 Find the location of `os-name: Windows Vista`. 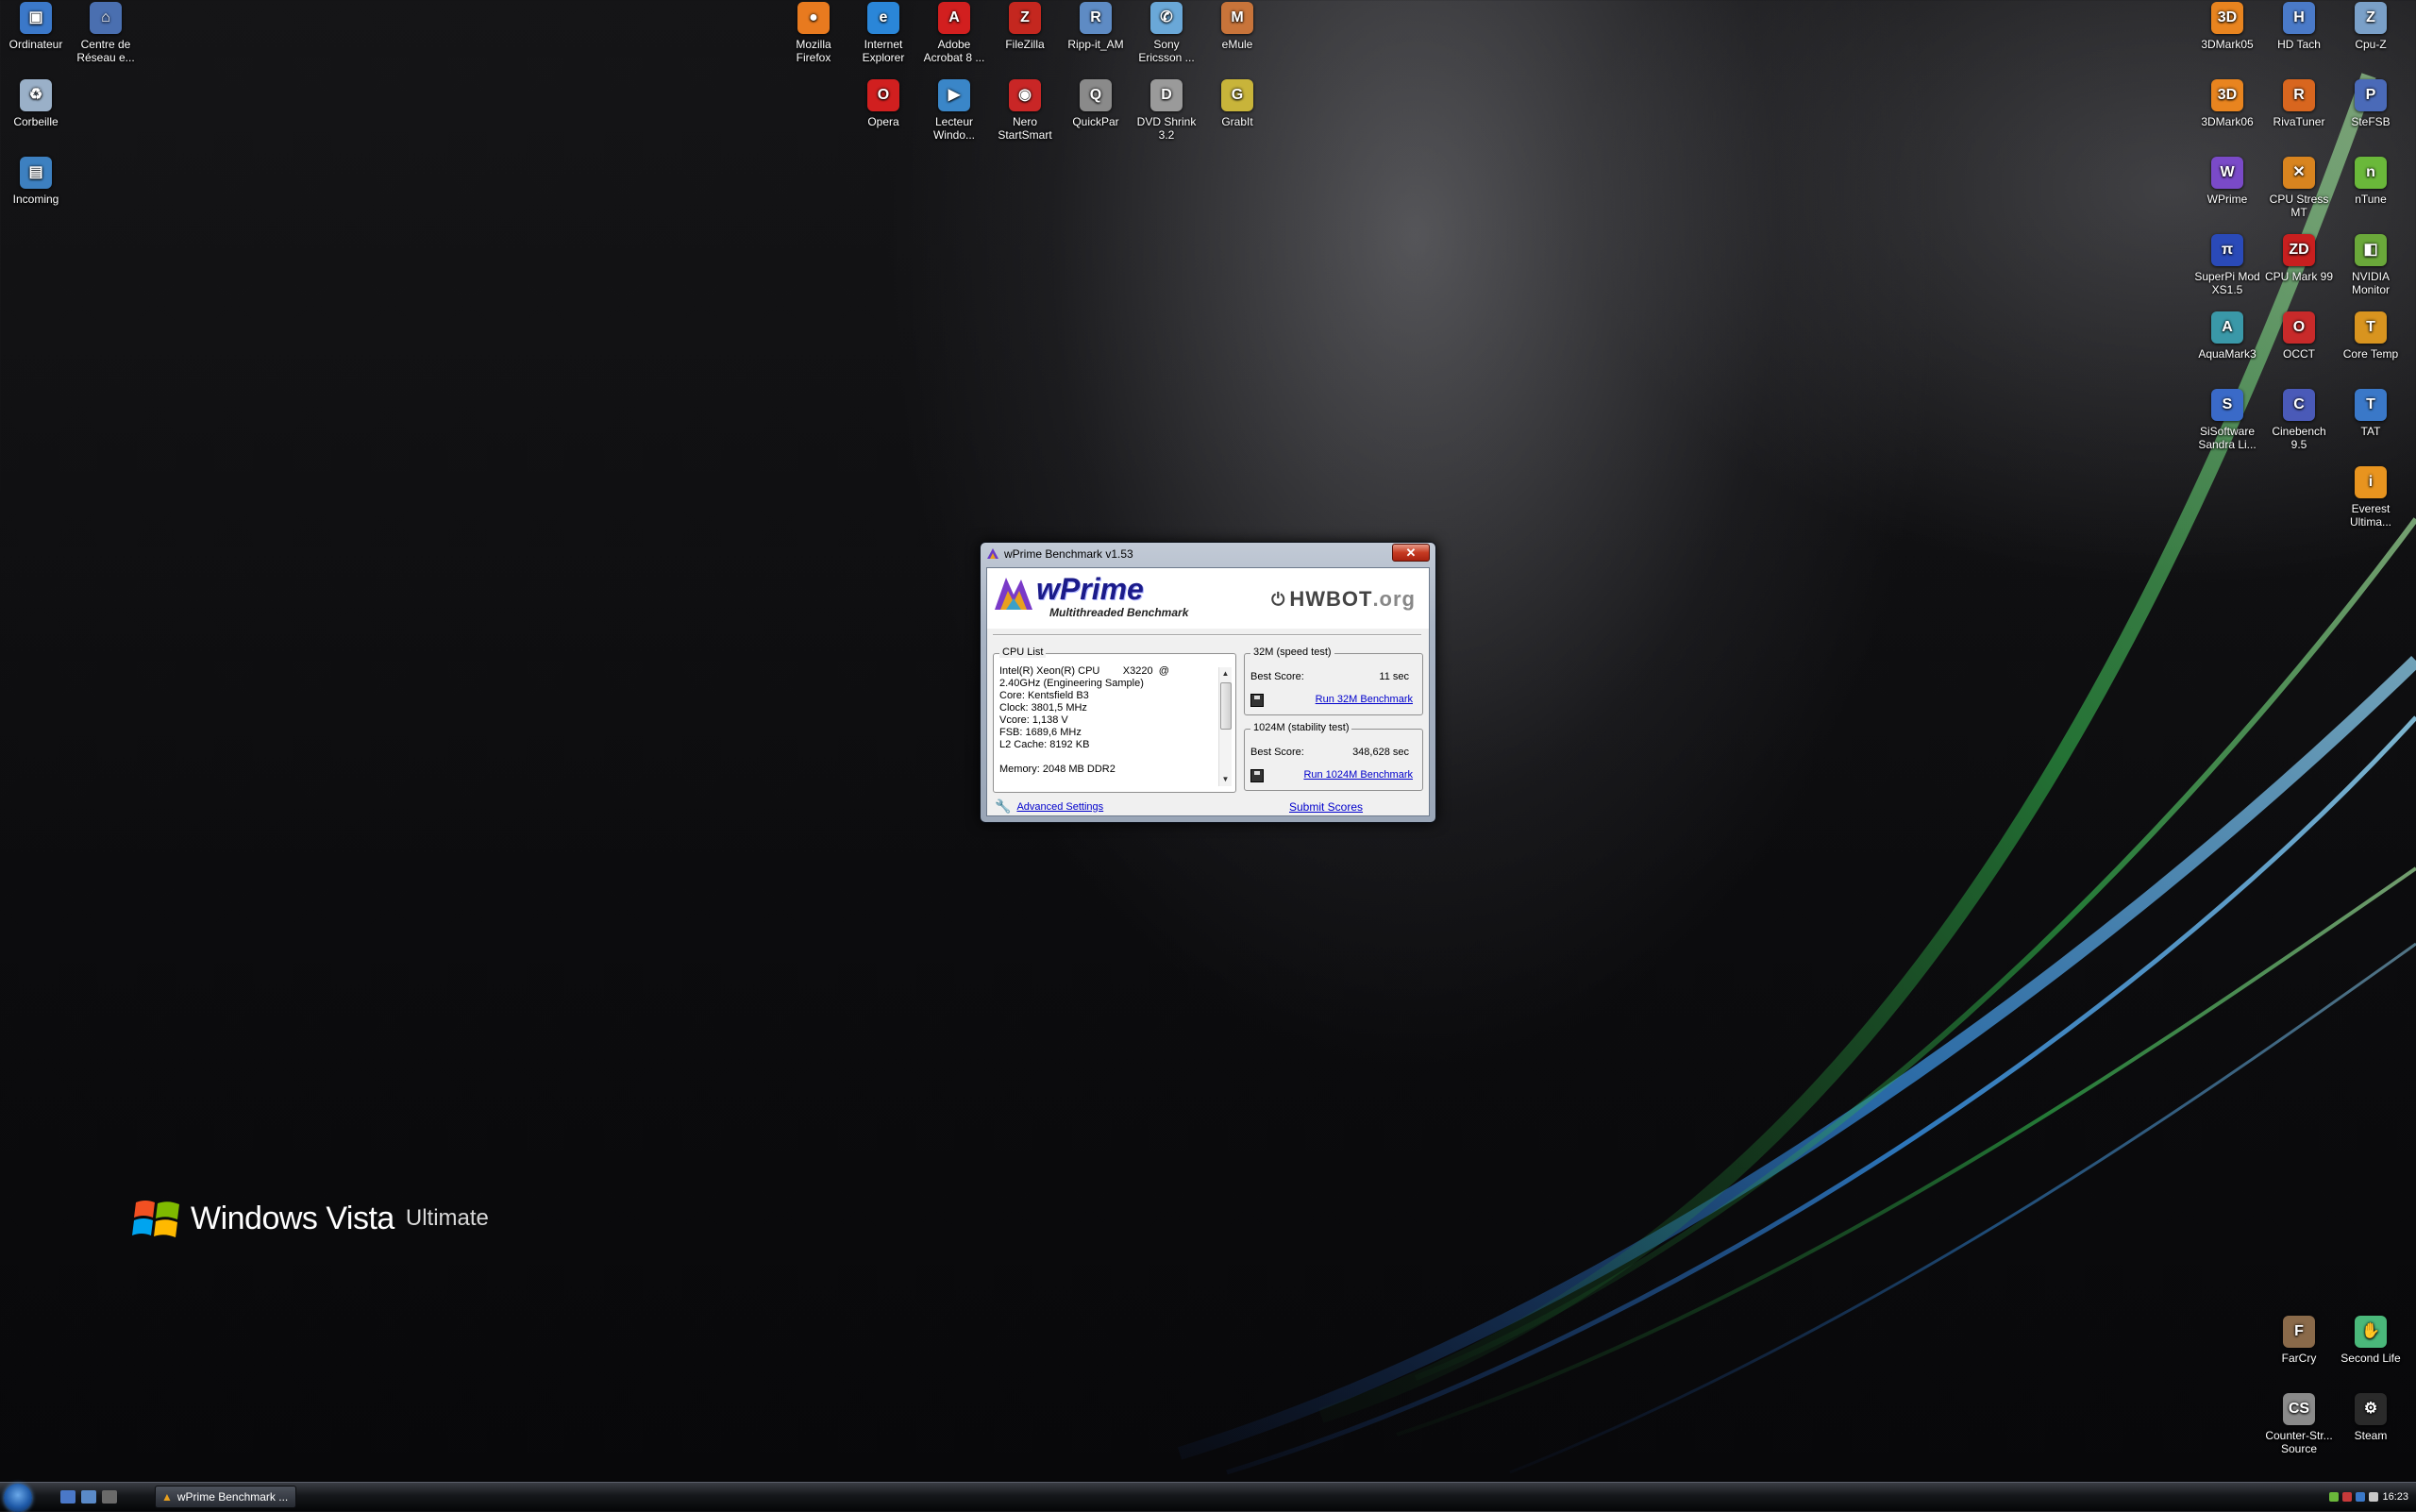

os-name: Windows Vista is located at coordinates (292, 1218).